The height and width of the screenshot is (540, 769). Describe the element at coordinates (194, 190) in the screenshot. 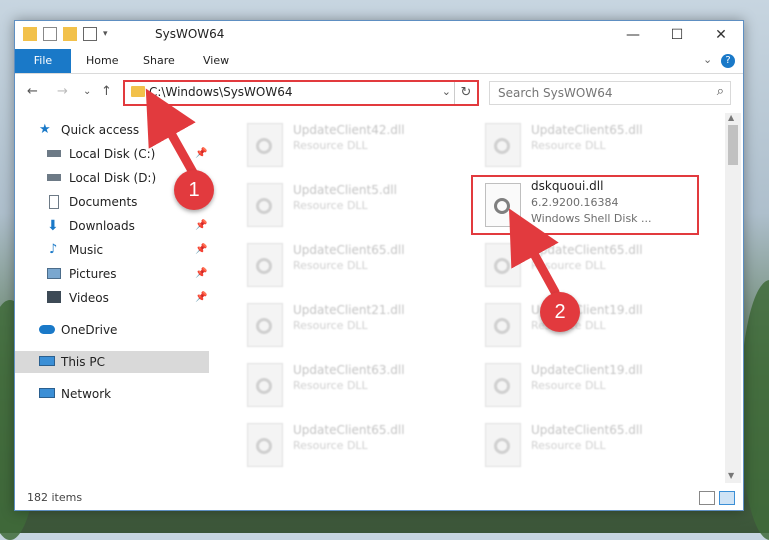

I see `step-1-badge: 1` at that location.